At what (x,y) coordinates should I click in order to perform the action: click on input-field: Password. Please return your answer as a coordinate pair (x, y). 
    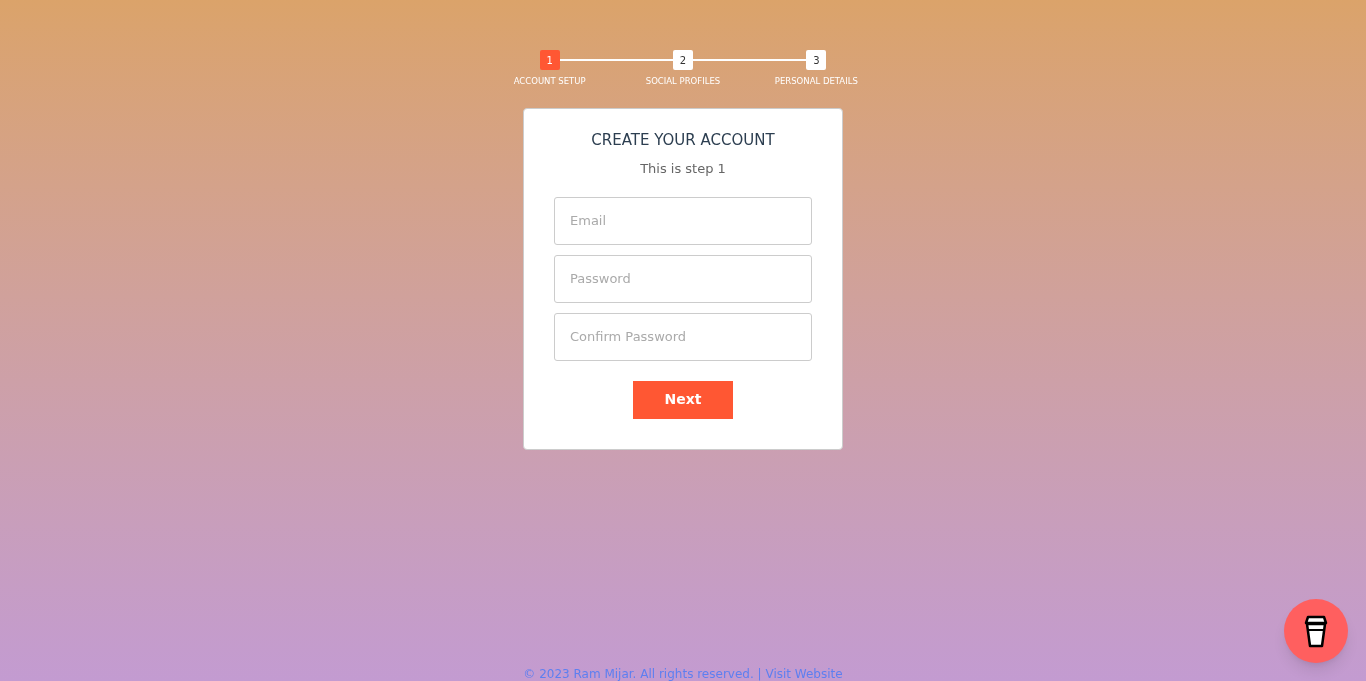
    Looking at the image, I should click on (683, 278).